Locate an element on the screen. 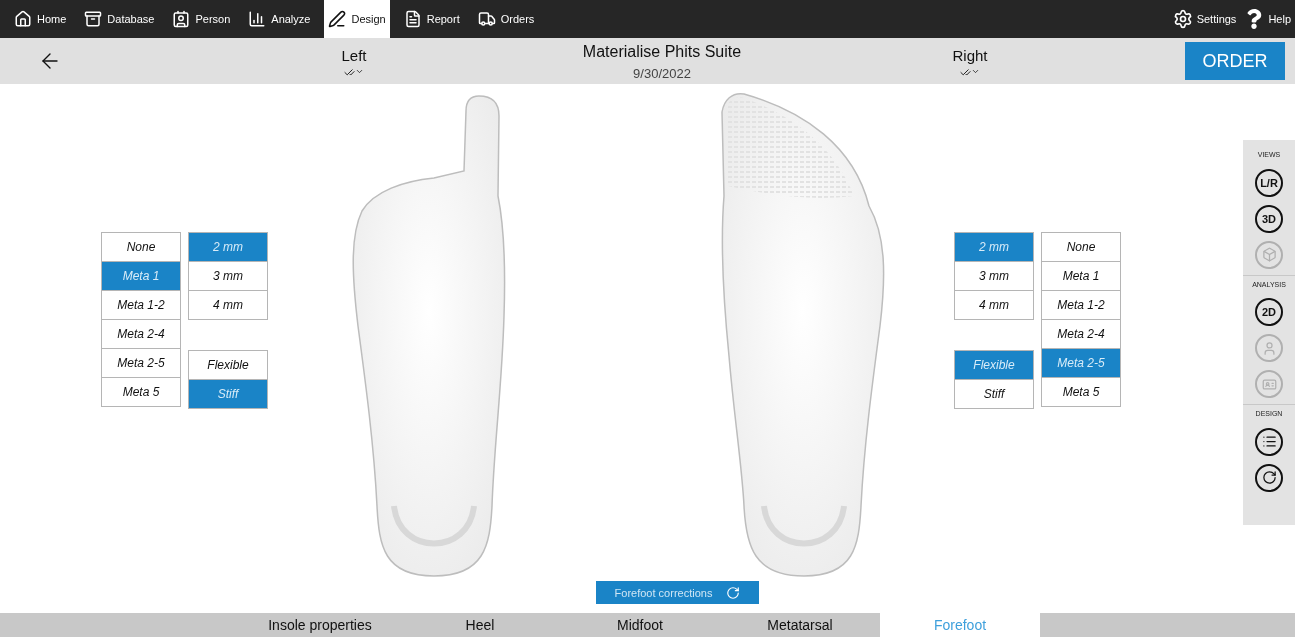 This screenshot has height=637, width=1295. settings-icon is located at coordinates (1182, 19).